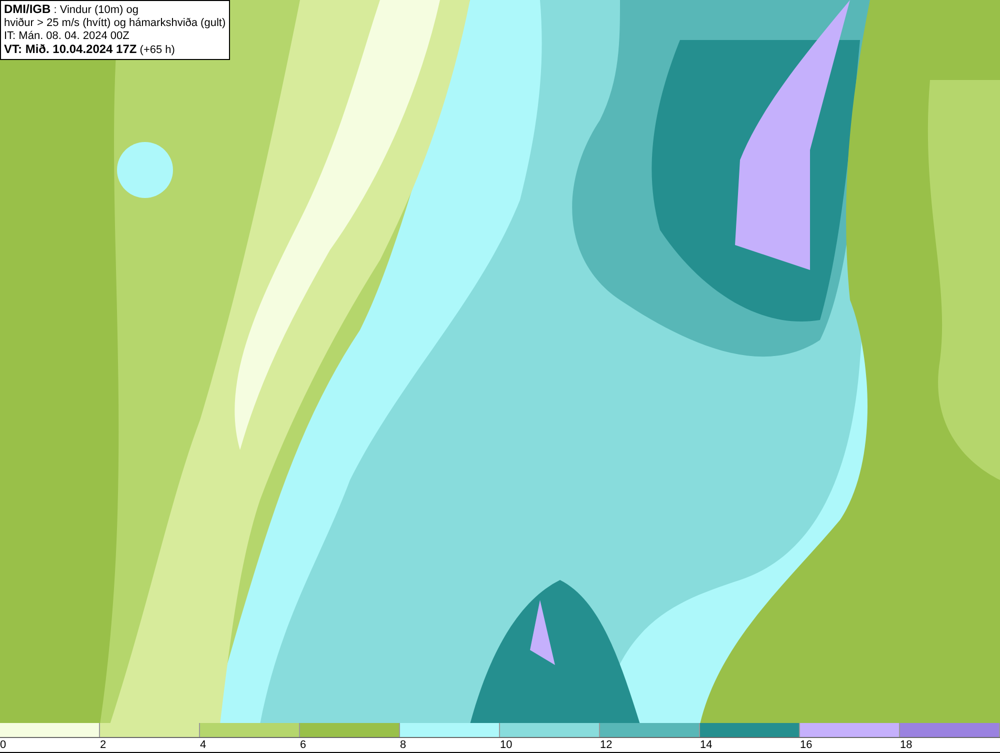 Image resolution: width=1000 pixels, height=753 pixels. What do you see at coordinates (67, 36) in the screenshot?
I see `title-text: IT: Mán. 08. 04. 2024 00Z` at bounding box center [67, 36].